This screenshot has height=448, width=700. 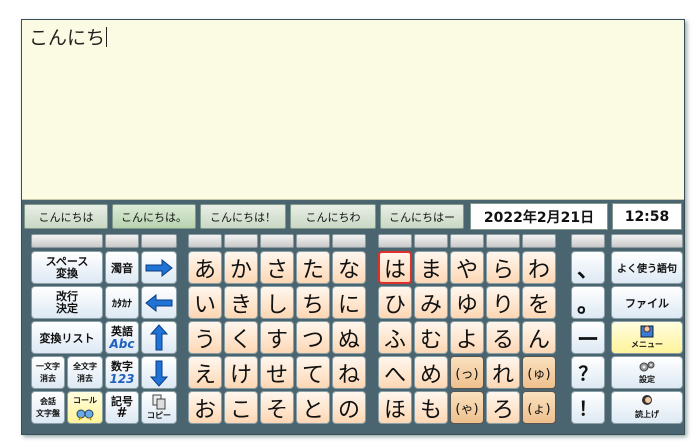 I want to click on kana-key: め, so click(x=431, y=372).